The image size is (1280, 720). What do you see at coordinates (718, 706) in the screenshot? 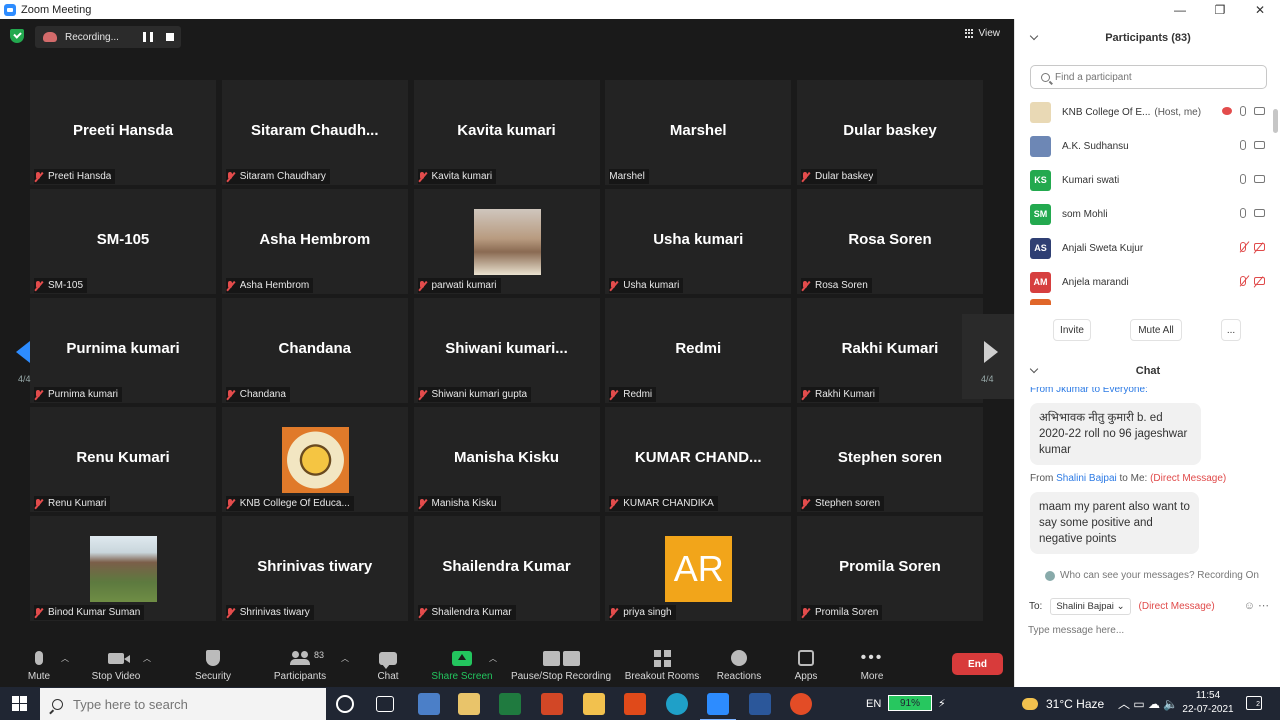
I see `zoom-taskbar-icon` at bounding box center [718, 706].